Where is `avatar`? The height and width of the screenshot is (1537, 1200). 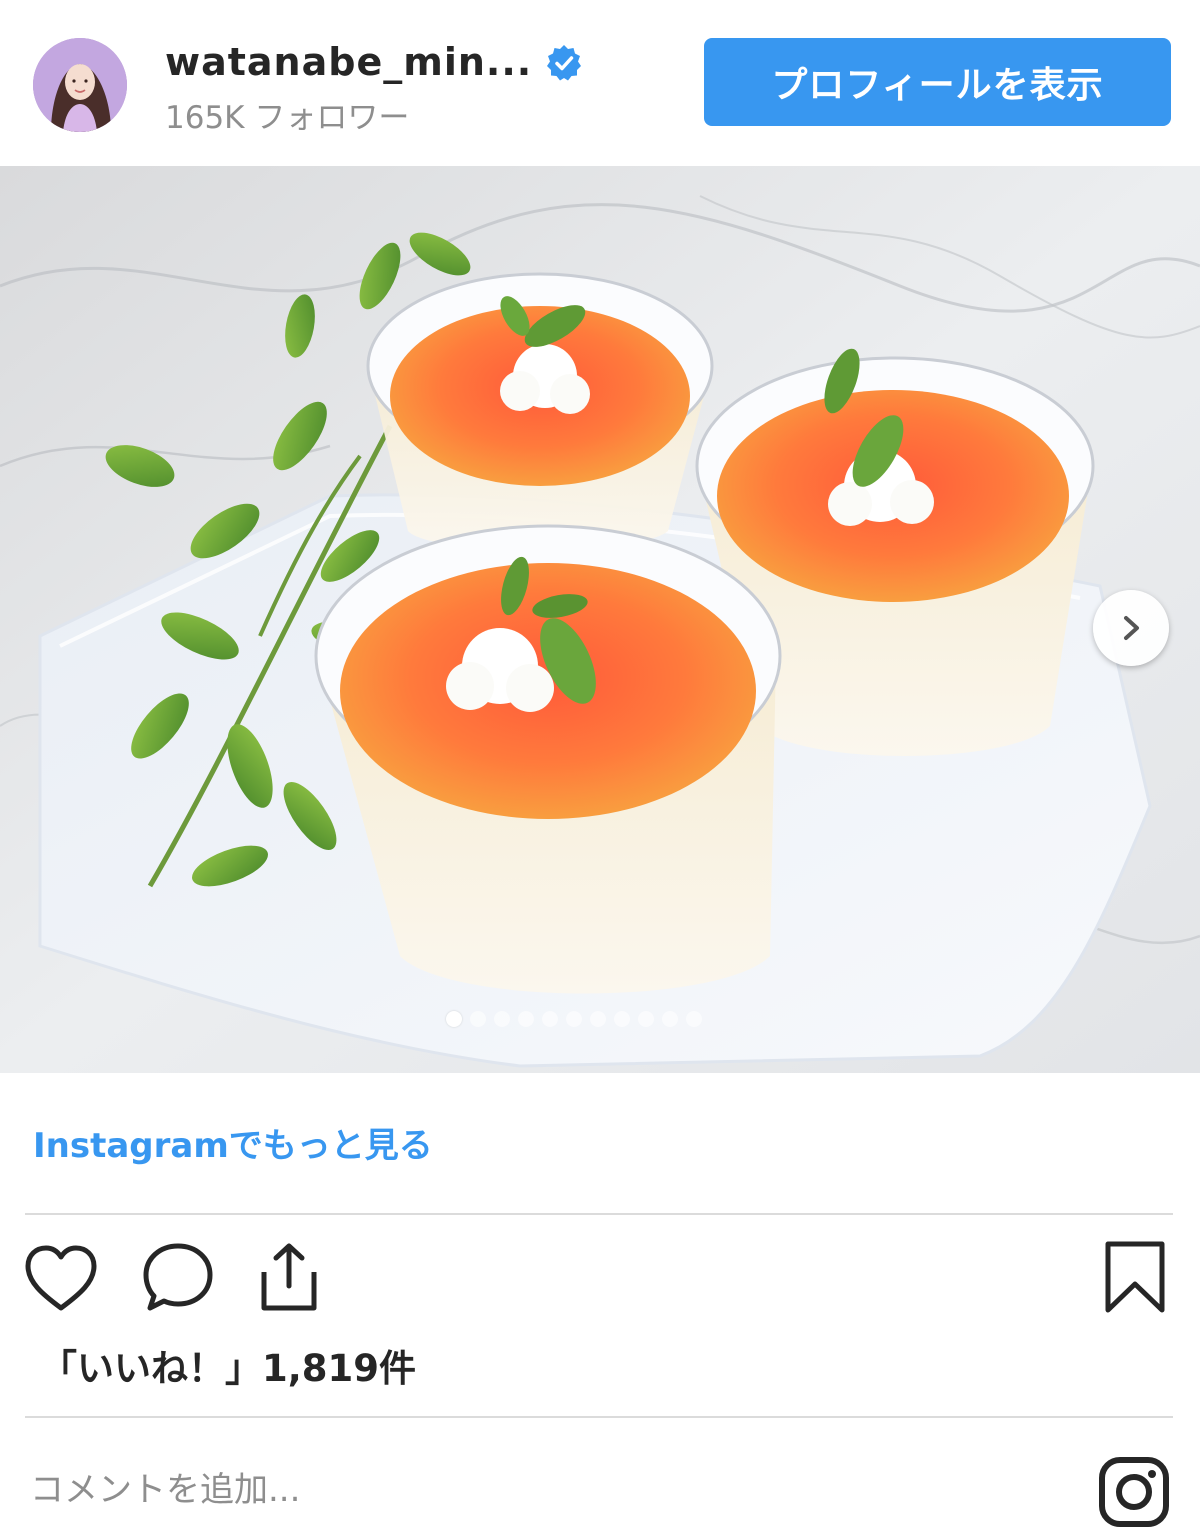 avatar is located at coordinates (80, 85).